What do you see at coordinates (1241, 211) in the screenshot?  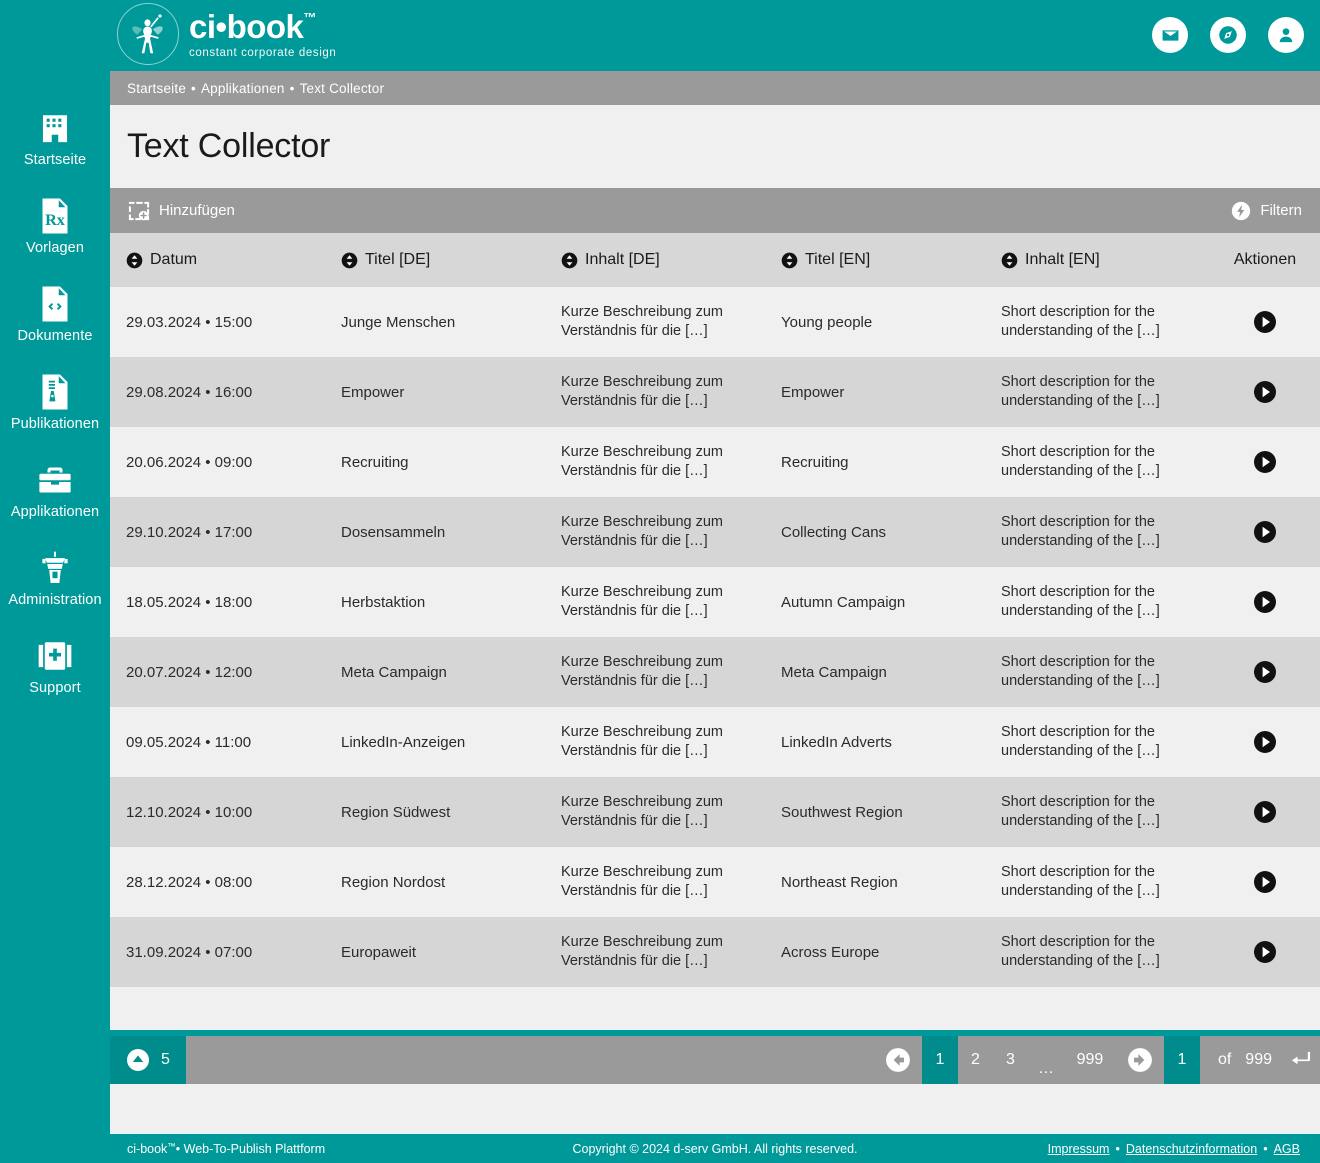 I see `lightning-filter-icon` at bounding box center [1241, 211].